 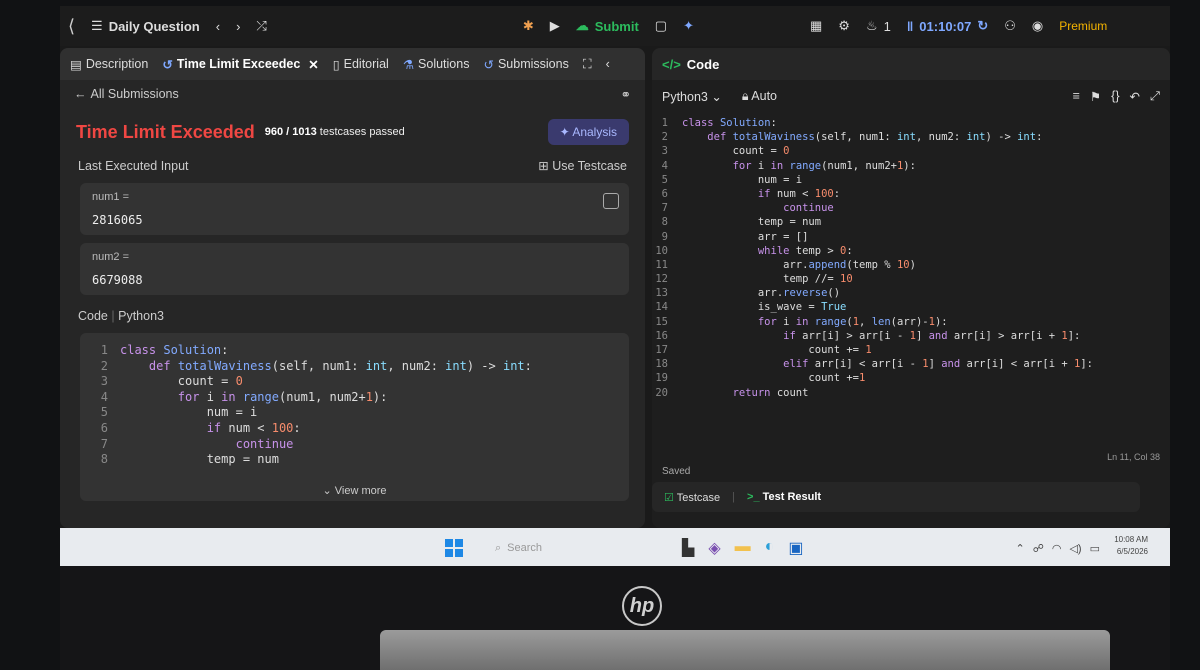 What do you see at coordinates (1131, 546) in the screenshot?
I see `taskbar-clock: 10:08 AM 6/5/2026` at bounding box center [1131, 546].